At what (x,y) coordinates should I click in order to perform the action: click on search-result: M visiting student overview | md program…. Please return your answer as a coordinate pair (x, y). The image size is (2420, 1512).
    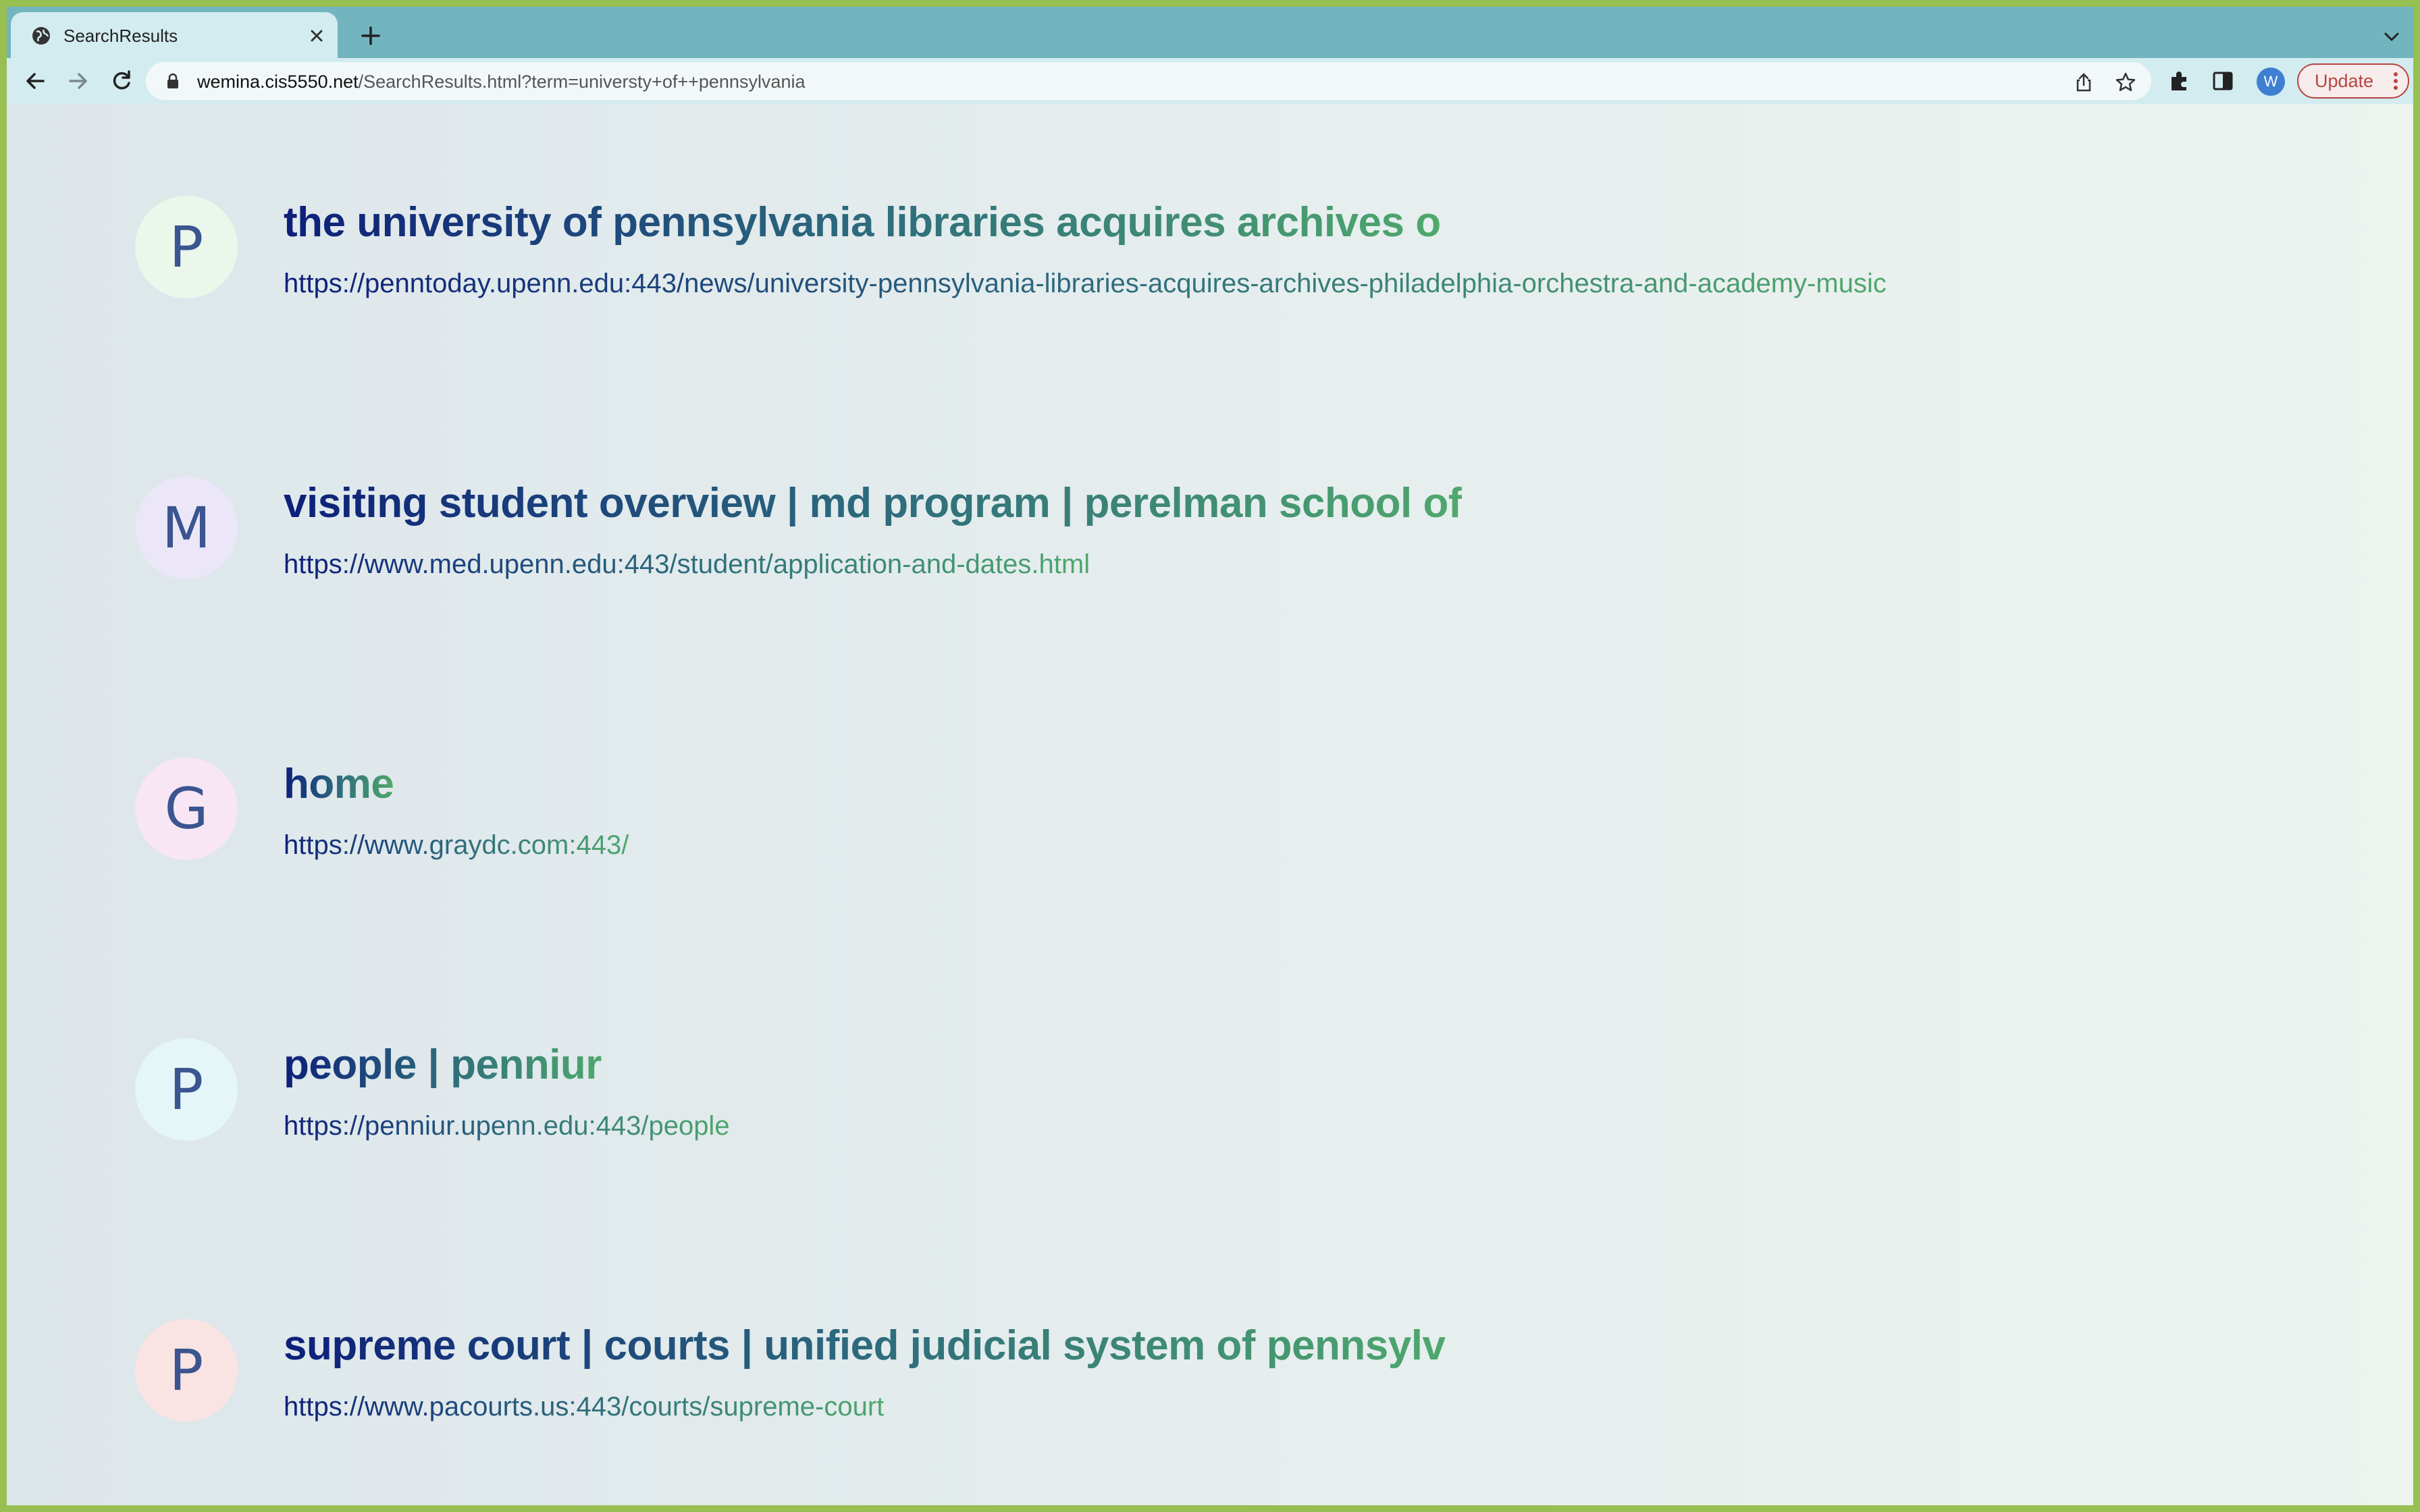
    Looking at the image, I should click on (1210, 578).